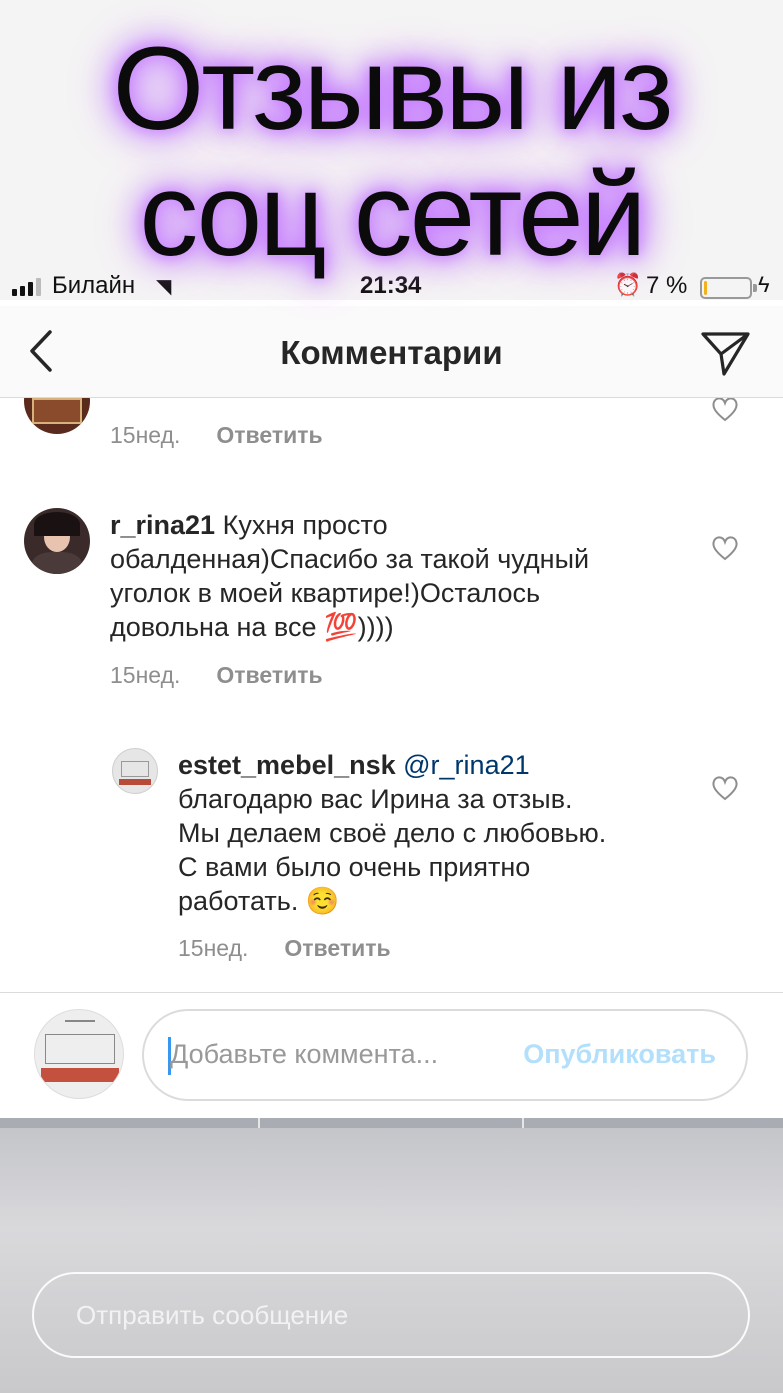 The height and width of the screenshot is (1393, 783). Describe the element at coordinates (340, 627) in the screenshot. I see `hundred-emoji: 💯` at that location.